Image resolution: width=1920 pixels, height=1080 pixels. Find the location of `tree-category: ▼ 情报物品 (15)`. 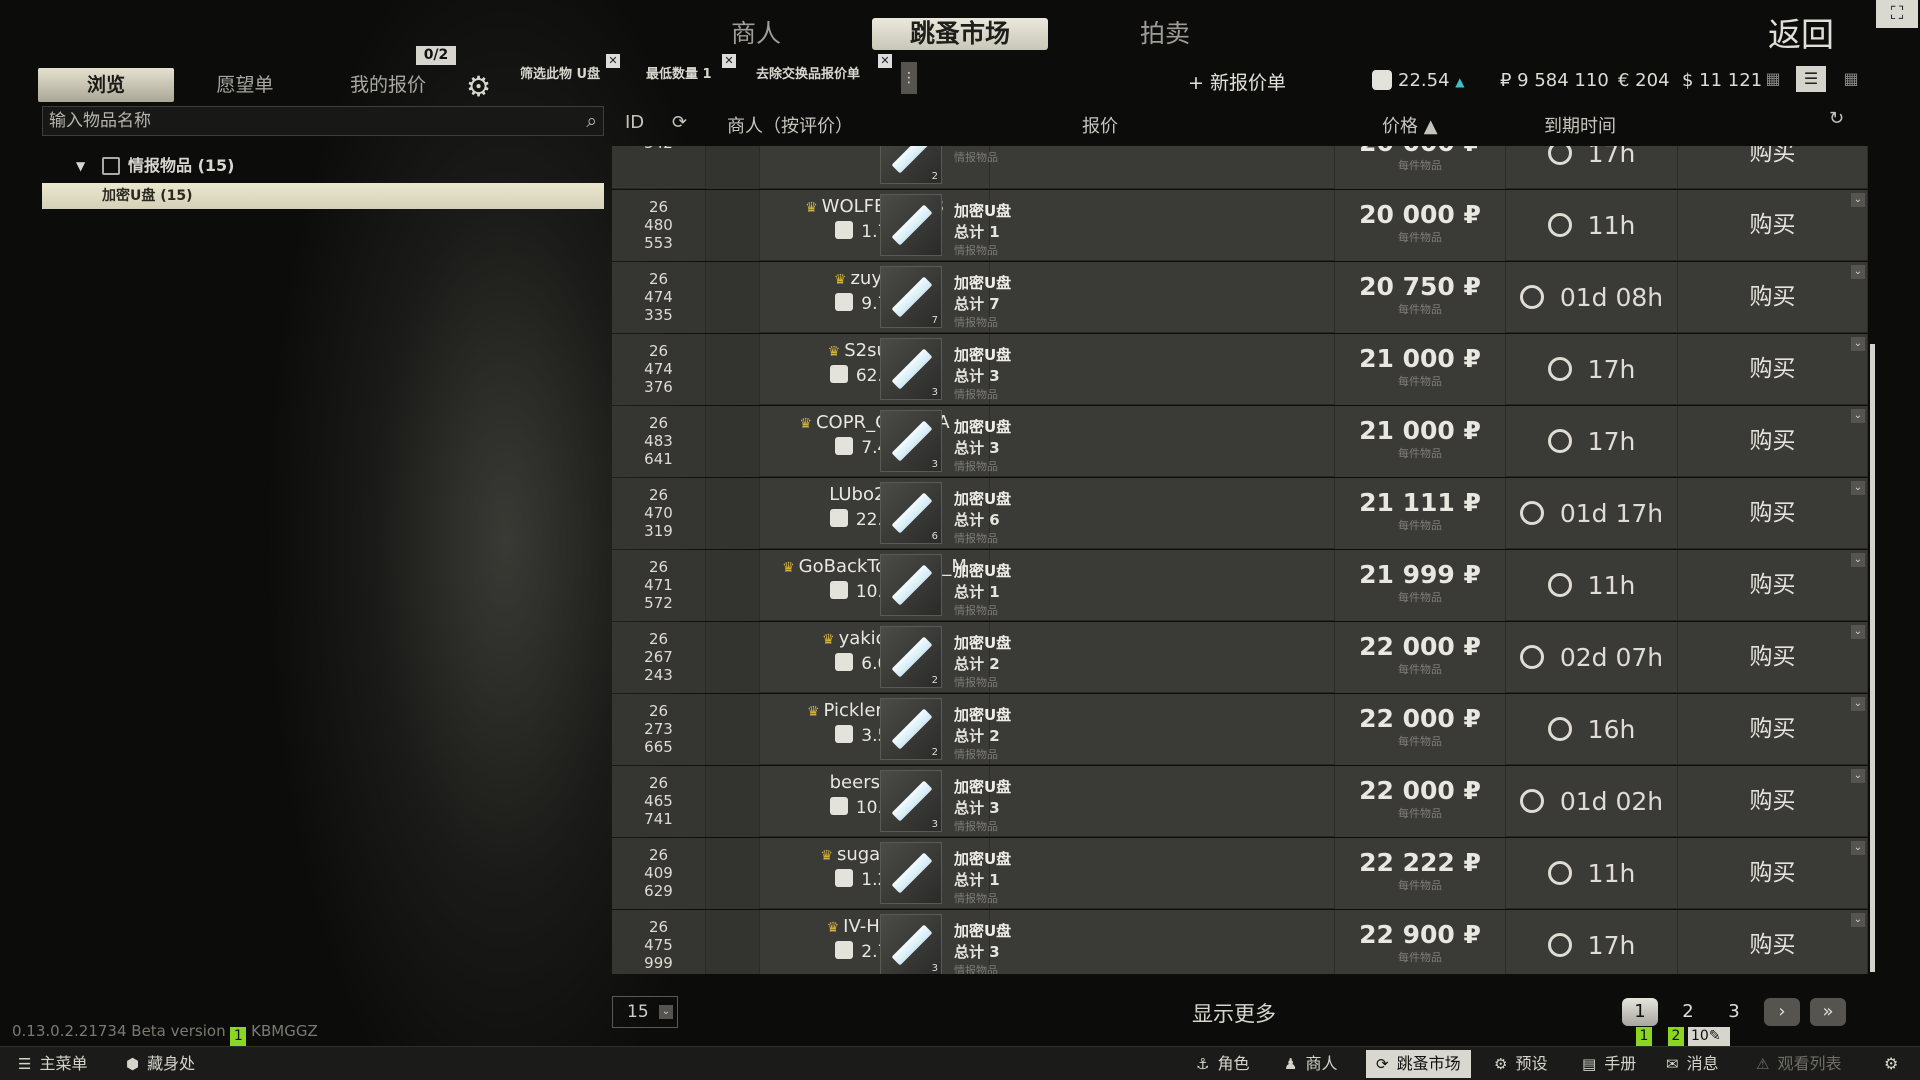

tree-category: ▼ 情报物品 (15) is located at coordinates (323, 166).